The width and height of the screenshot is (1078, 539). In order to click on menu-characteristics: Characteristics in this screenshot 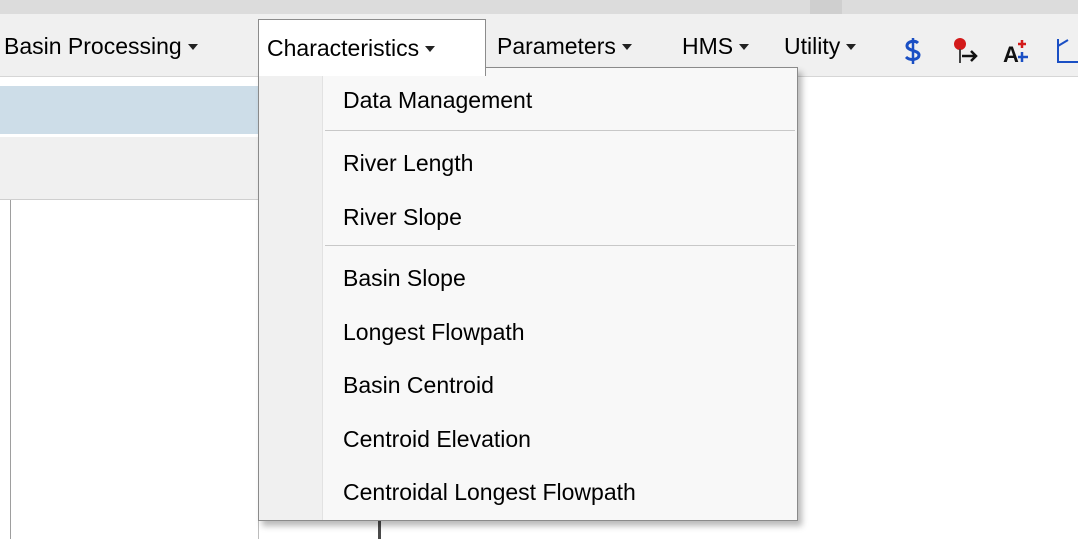, I will do `click(372, 47)`.